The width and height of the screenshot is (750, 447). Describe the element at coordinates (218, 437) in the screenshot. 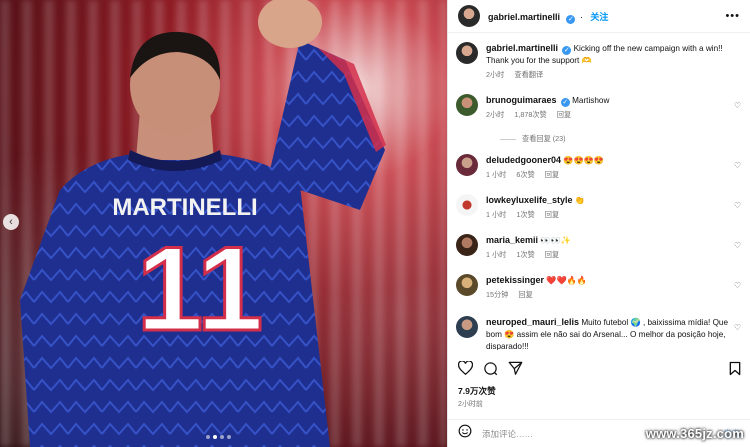

I see `carousel-dots` at that location.